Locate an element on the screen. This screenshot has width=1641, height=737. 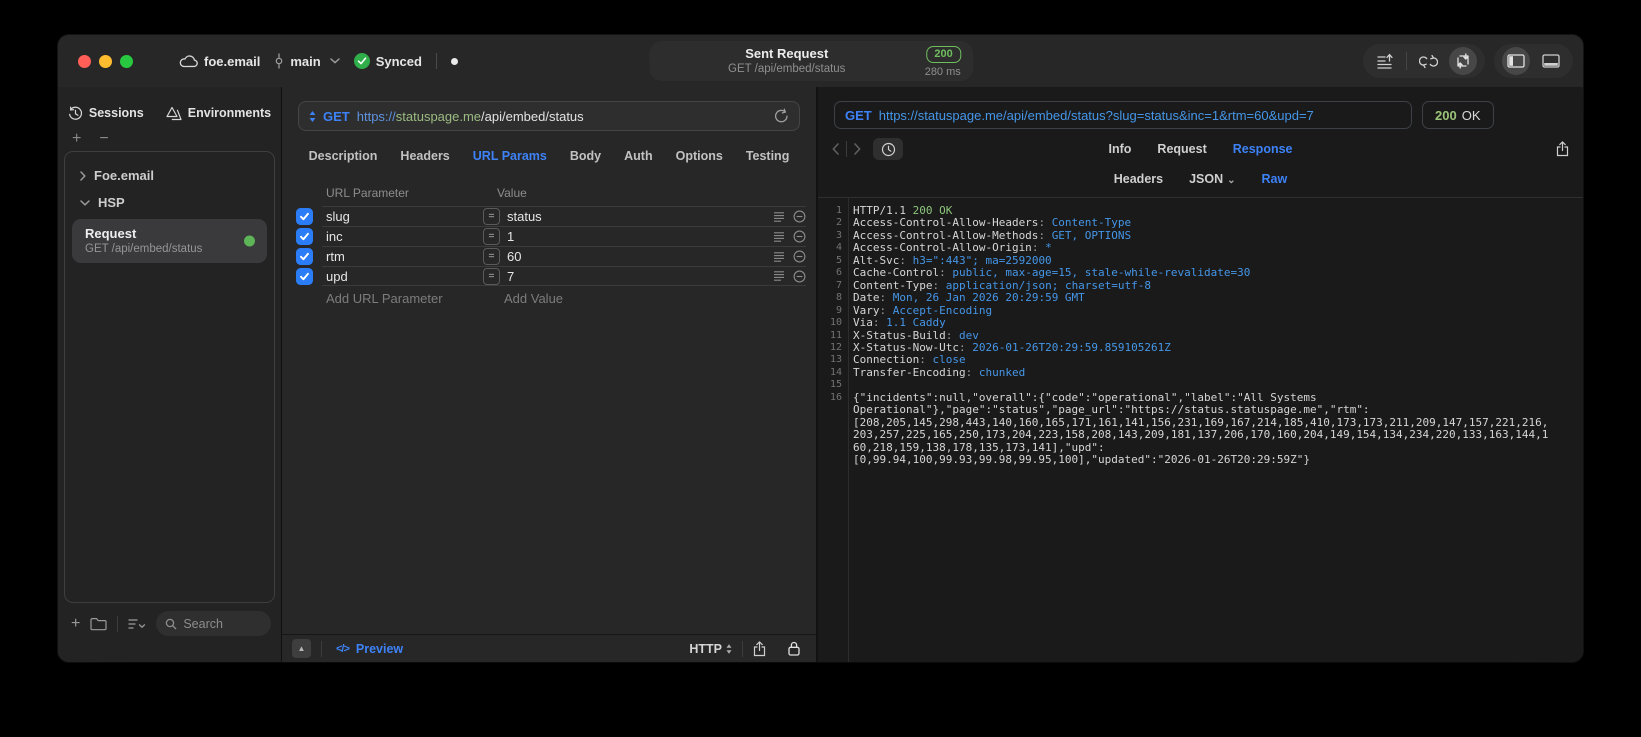
tab-auth: Auth is located at coordinates (638, 156).